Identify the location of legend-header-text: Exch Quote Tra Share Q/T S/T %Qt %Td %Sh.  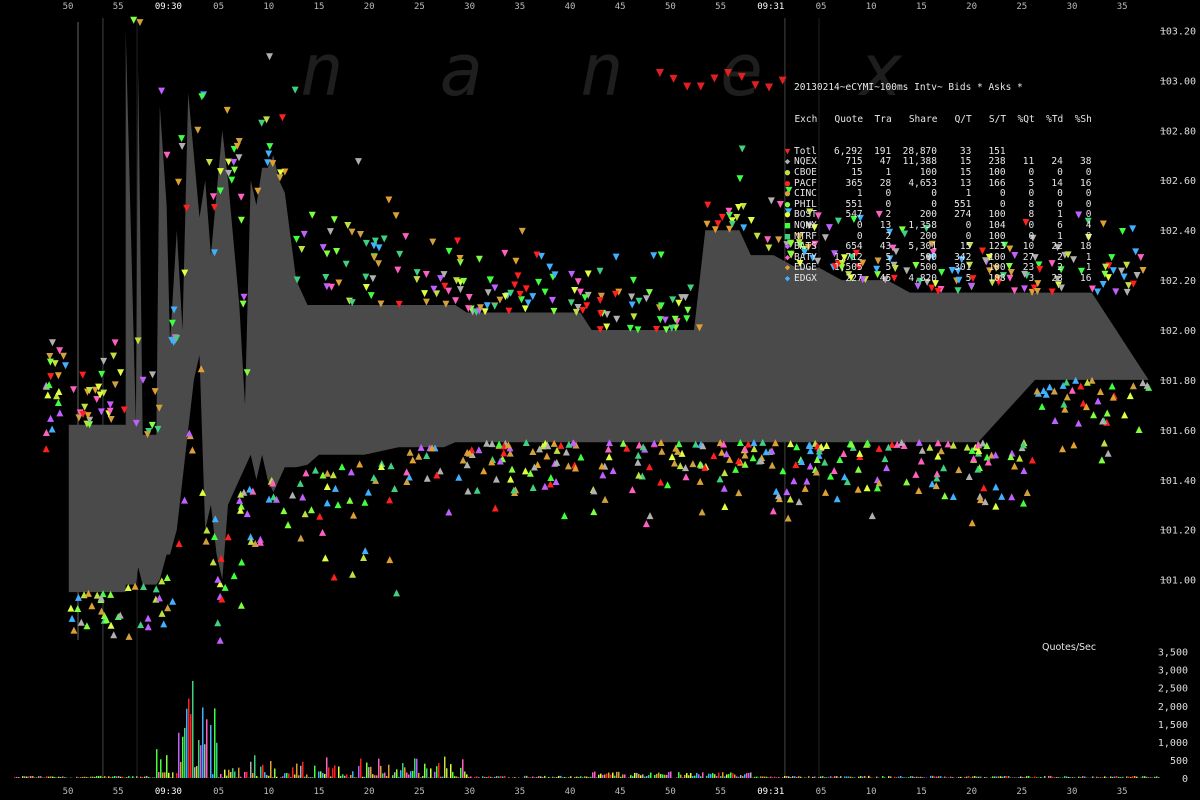
(937, 119).